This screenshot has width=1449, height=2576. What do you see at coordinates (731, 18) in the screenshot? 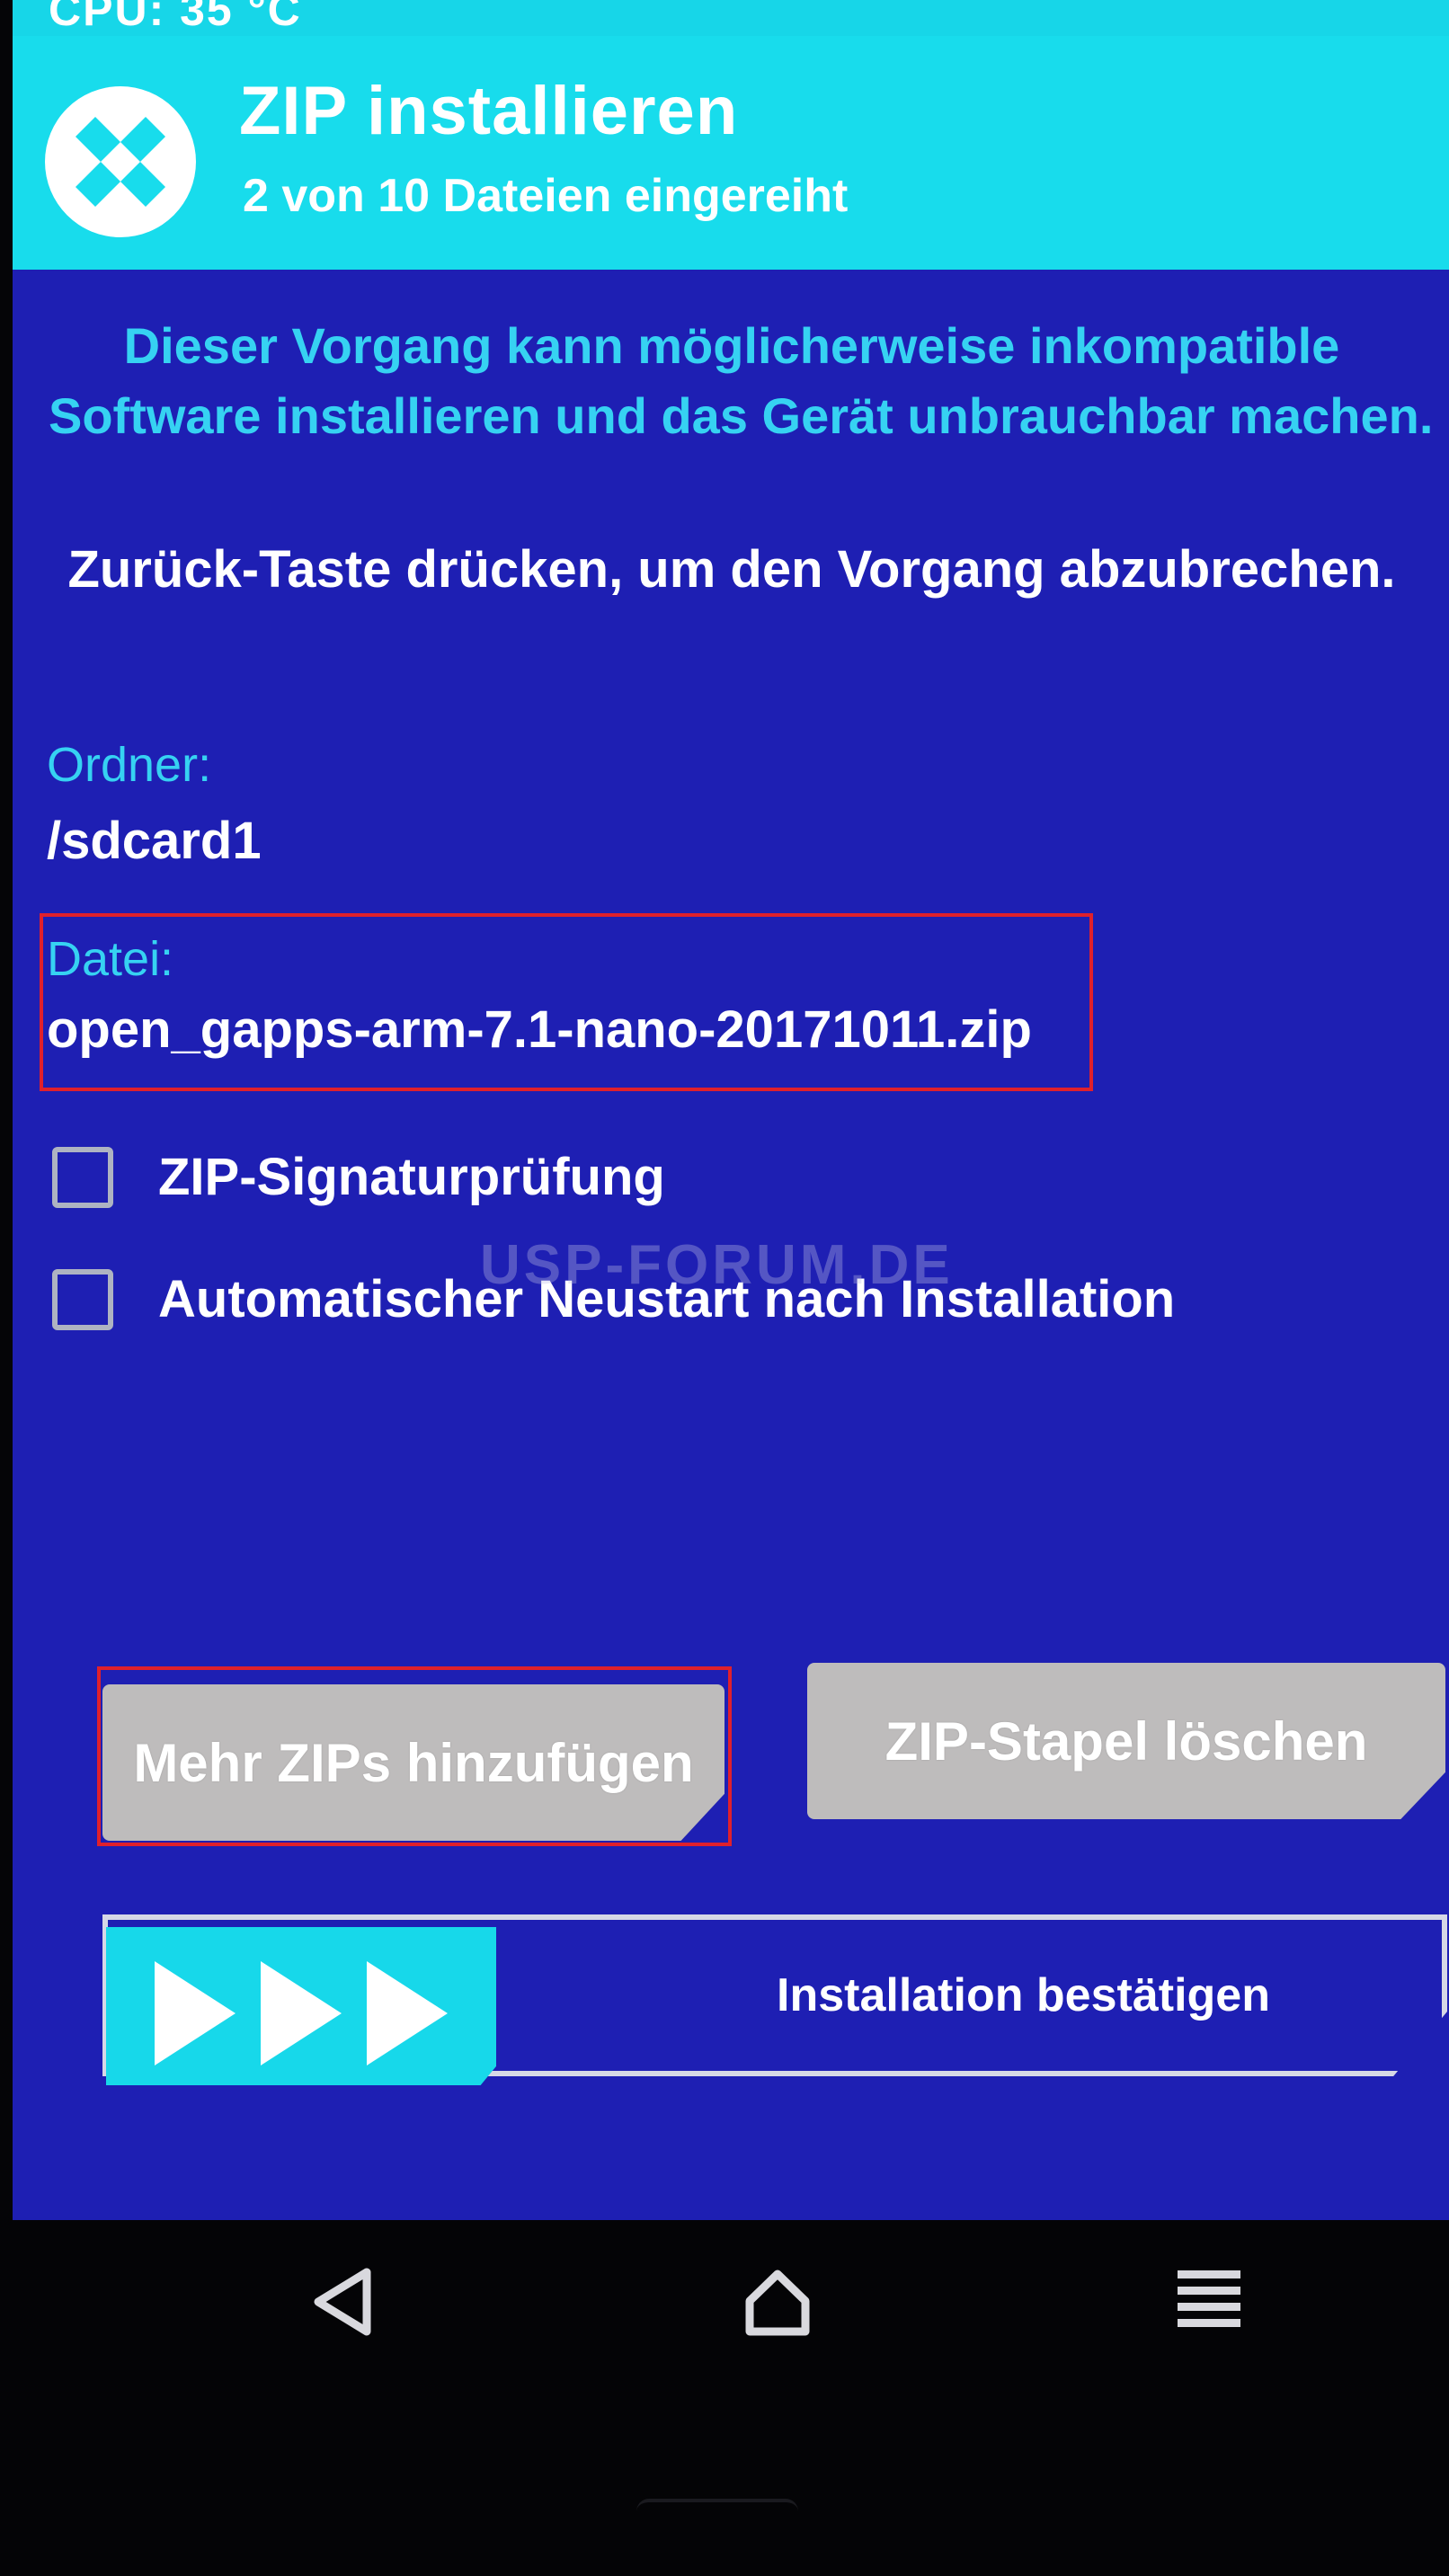
I see `status-bar: CPU: 35 °C` at bounding box center [731, 18].